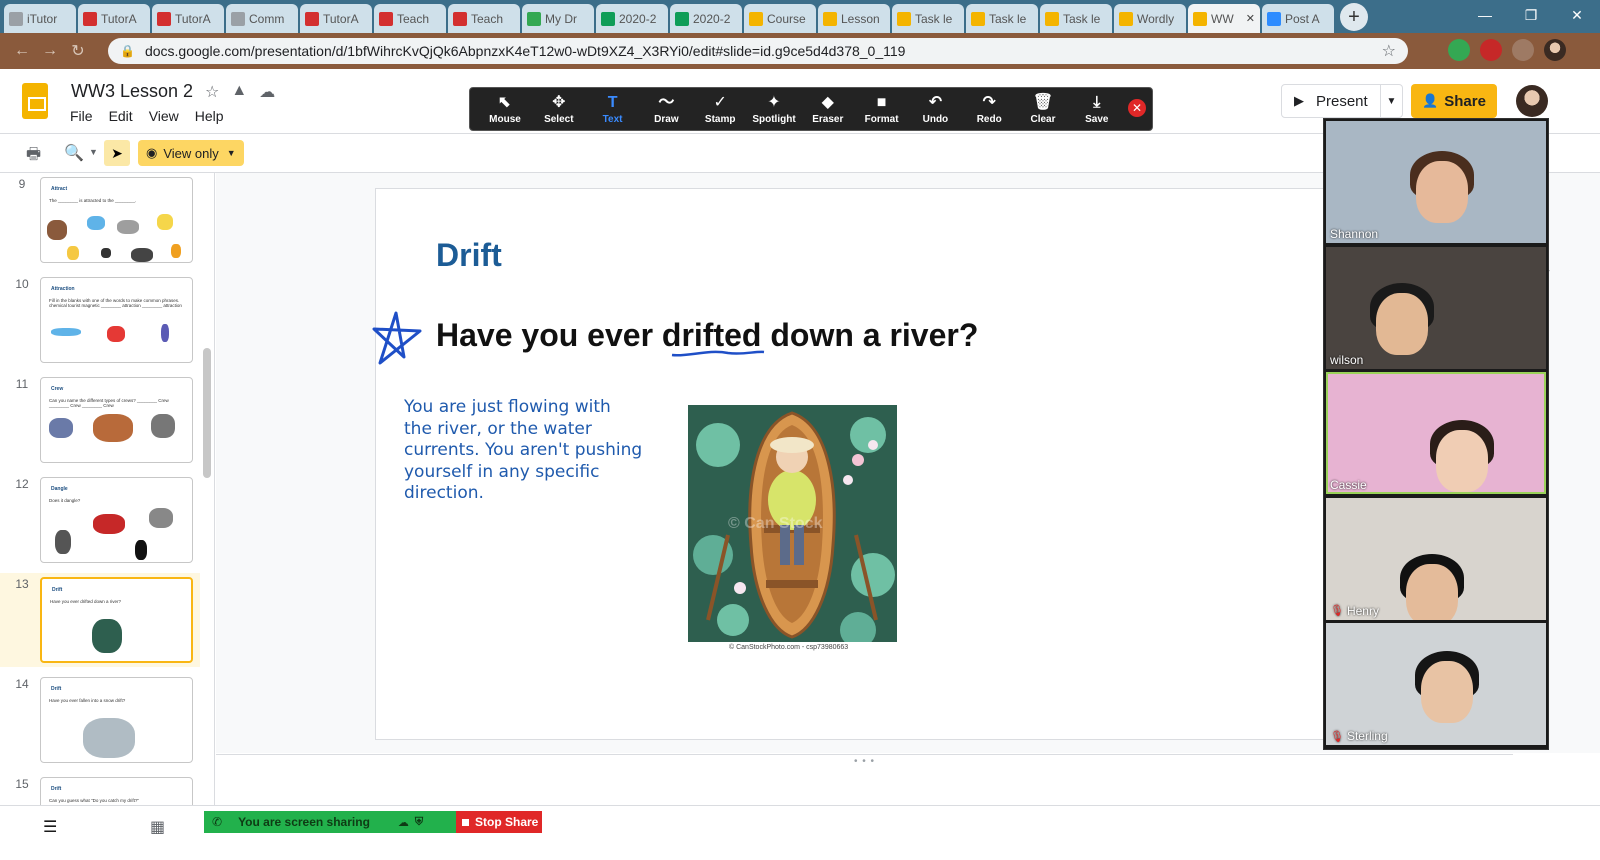  I want to click on annotation-tool-undo: ↶ Undo, so click(935, 108).